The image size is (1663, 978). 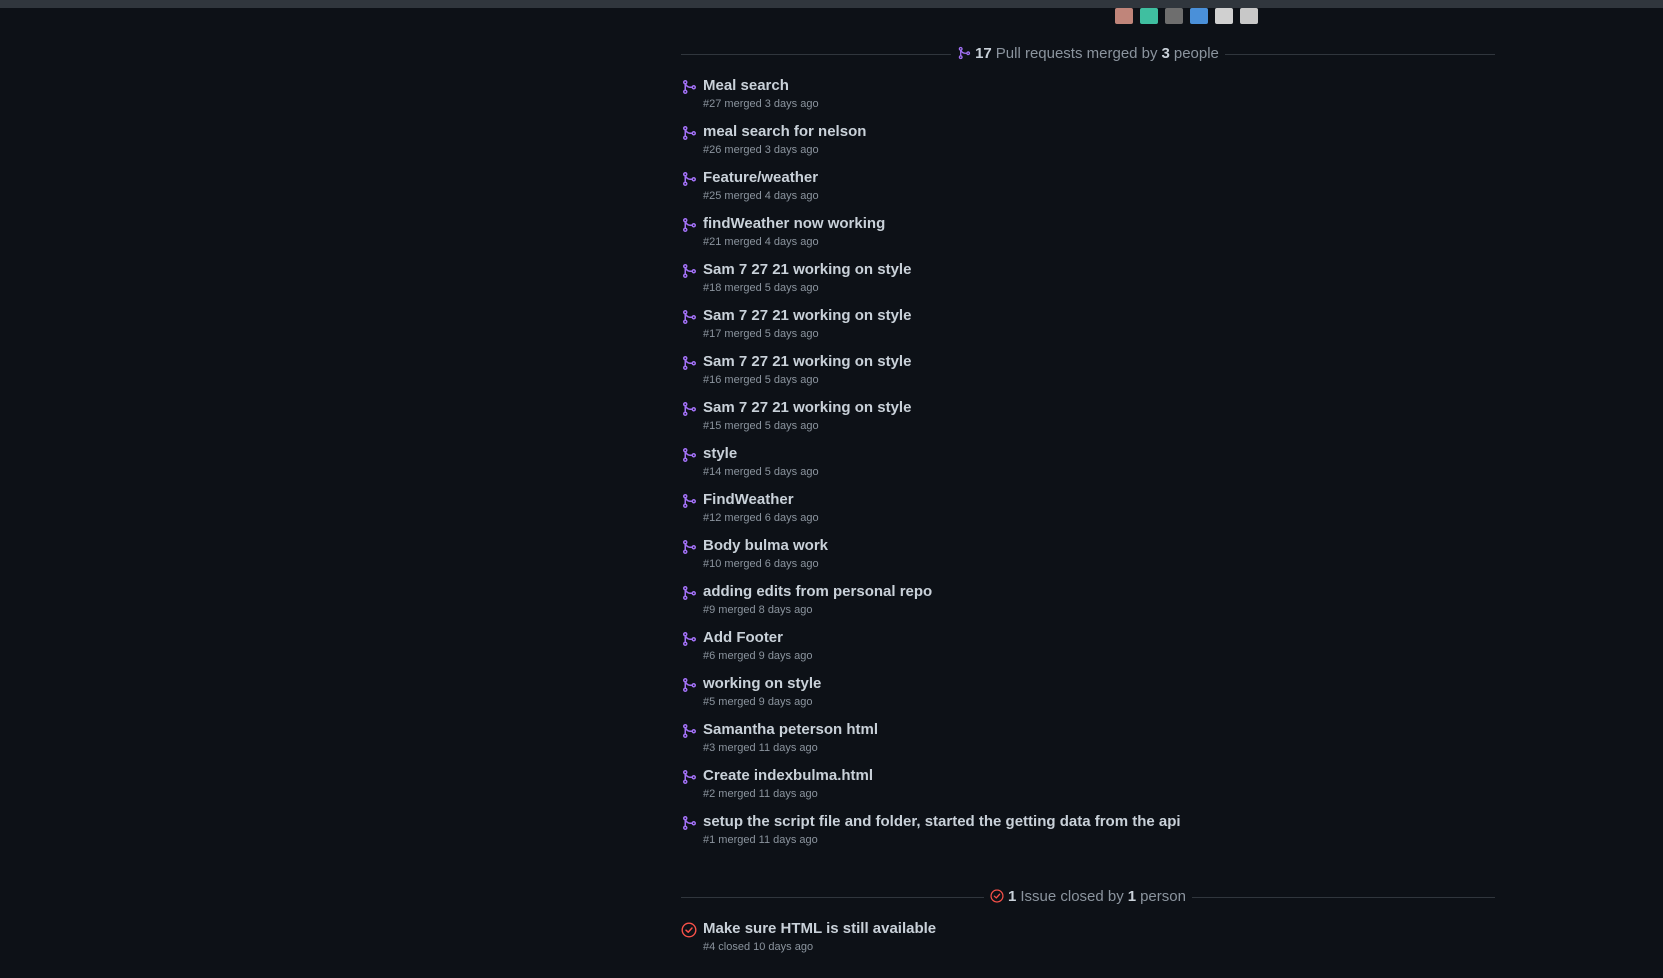 What do you see at coordinates (761, 564) in the screenshot?
I see `pull-request-meta: #10 merged 6 days ago` at bounding box center [761, 564].